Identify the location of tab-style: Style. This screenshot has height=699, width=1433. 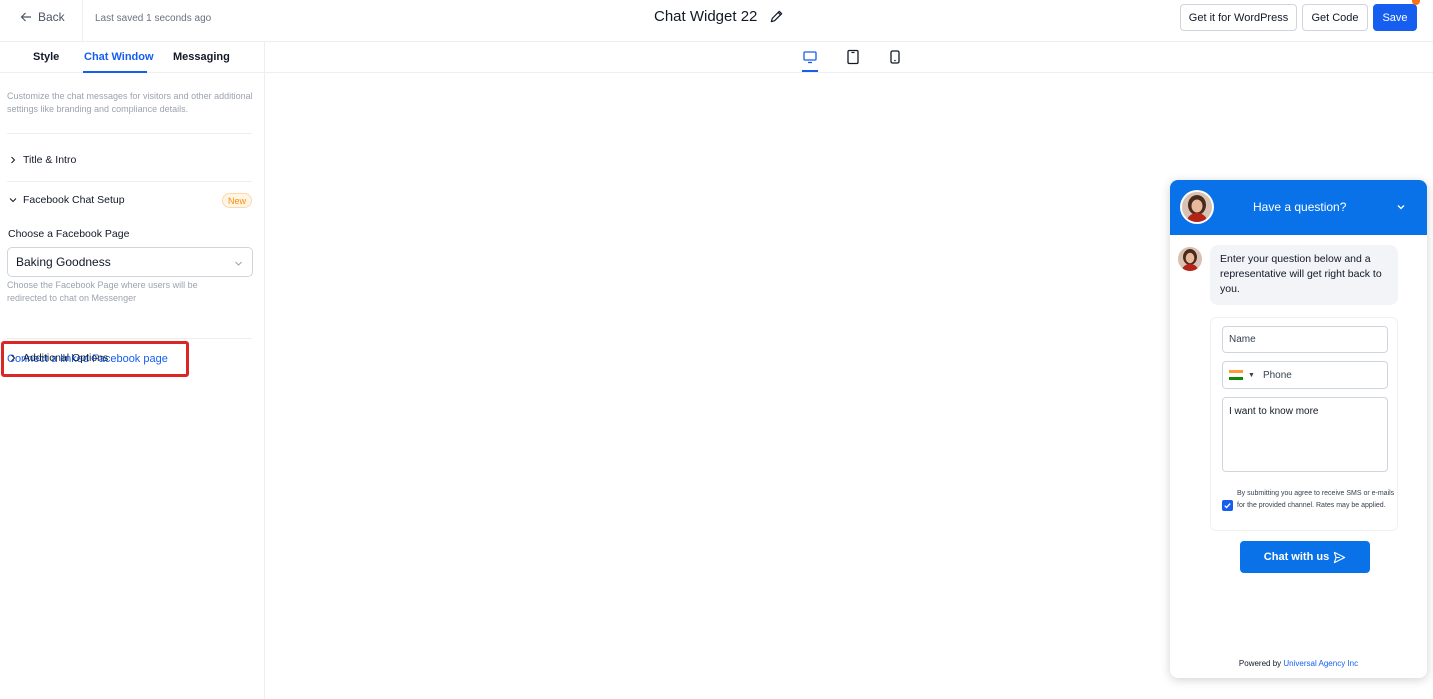
(46, 57).